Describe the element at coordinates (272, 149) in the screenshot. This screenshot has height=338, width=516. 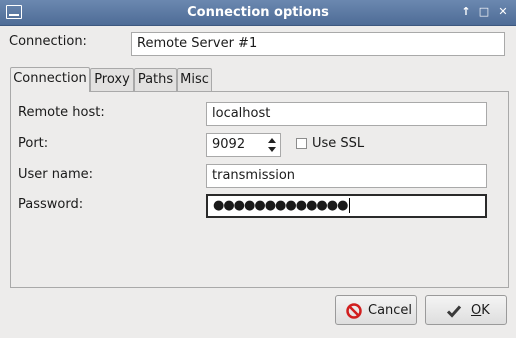
I see `spin-down-icon` at that location.